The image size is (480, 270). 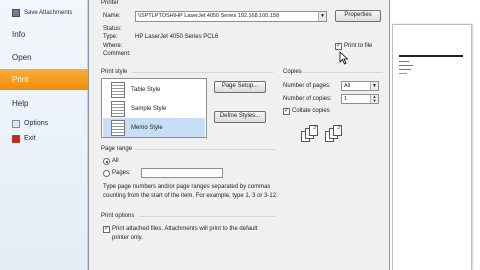 I want to click on sidebar-item-print: Print, so click(x=44, y=79).